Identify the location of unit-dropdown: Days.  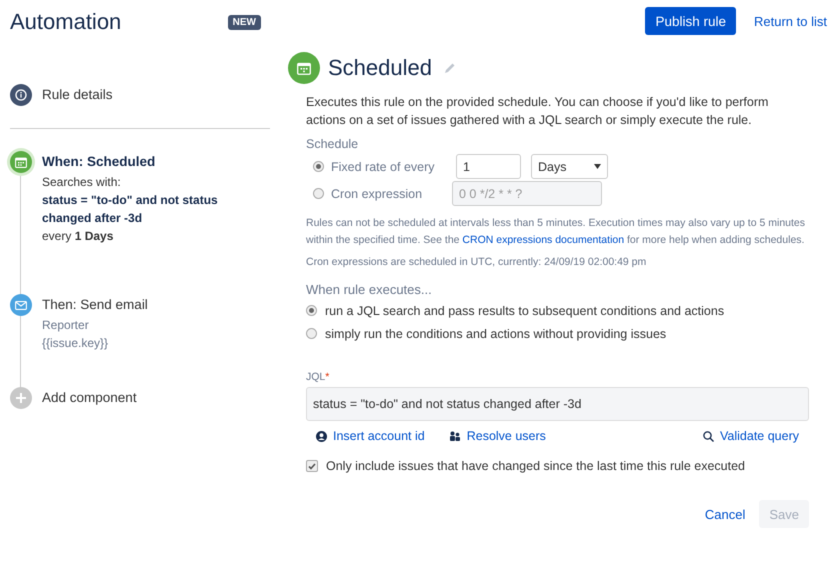
(569, 166).